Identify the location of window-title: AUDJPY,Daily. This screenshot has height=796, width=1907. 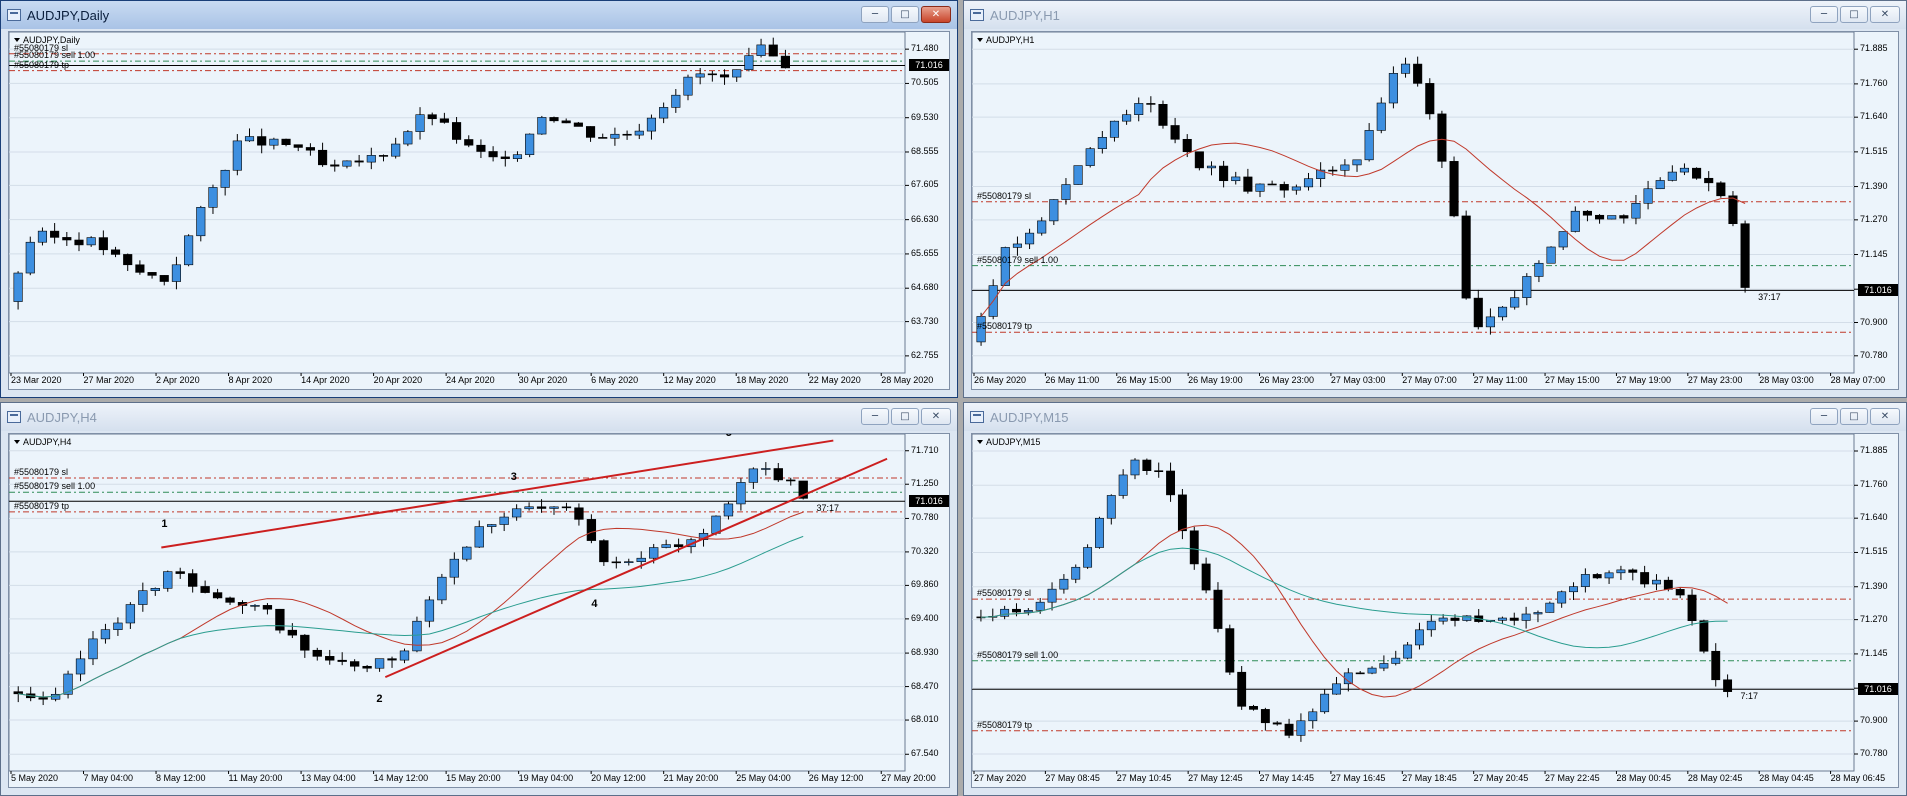
(68, 15).